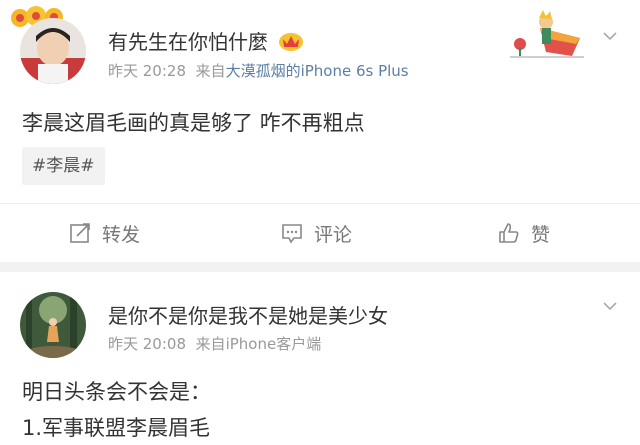 The image size is (640, 445). Describe the element at coordinates (147, 344) in the screenshot. I see `post-time: 昨天 20:08` at that location.